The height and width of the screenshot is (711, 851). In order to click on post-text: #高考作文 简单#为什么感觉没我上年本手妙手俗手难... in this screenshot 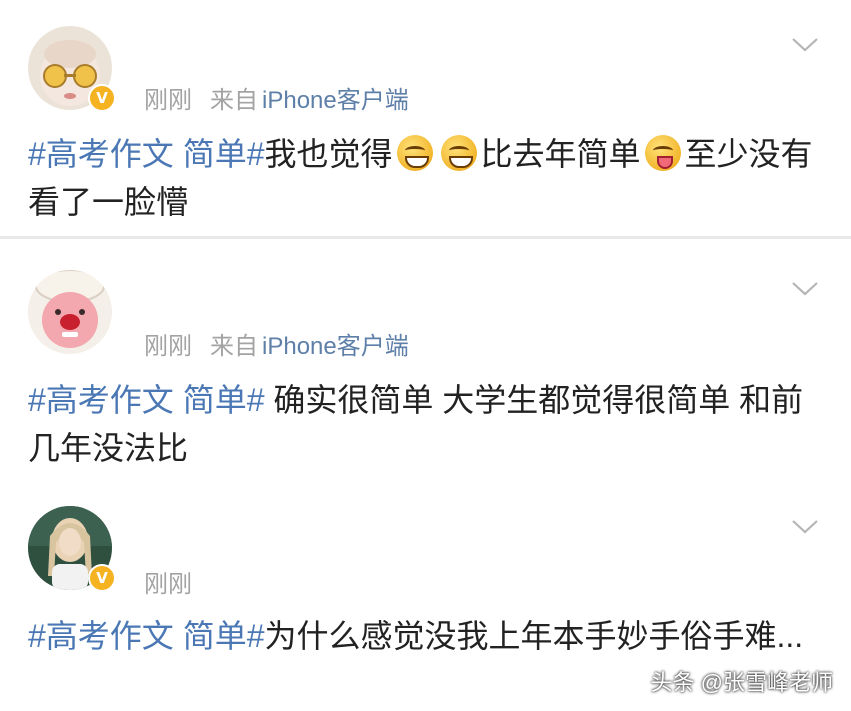, I will do `click(428, 636)`.